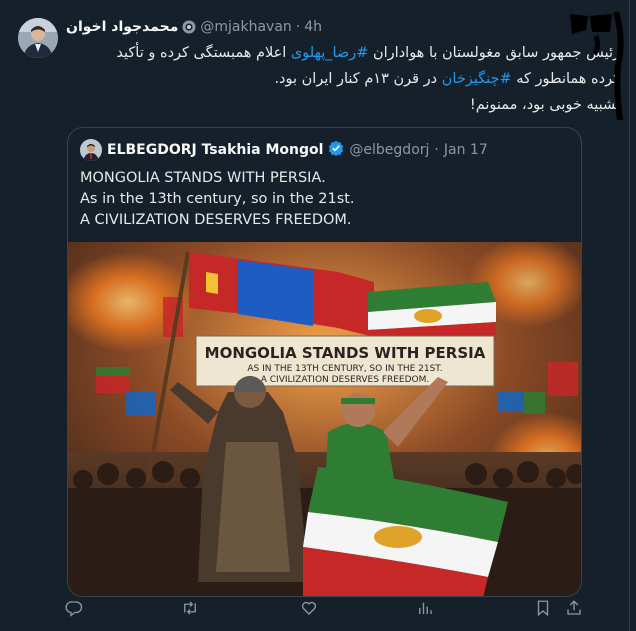 This screenshot has height=631, width=636. Describe the element at coordinates (190, 608) in the screenshot. I see `retweet-icon` at that location.